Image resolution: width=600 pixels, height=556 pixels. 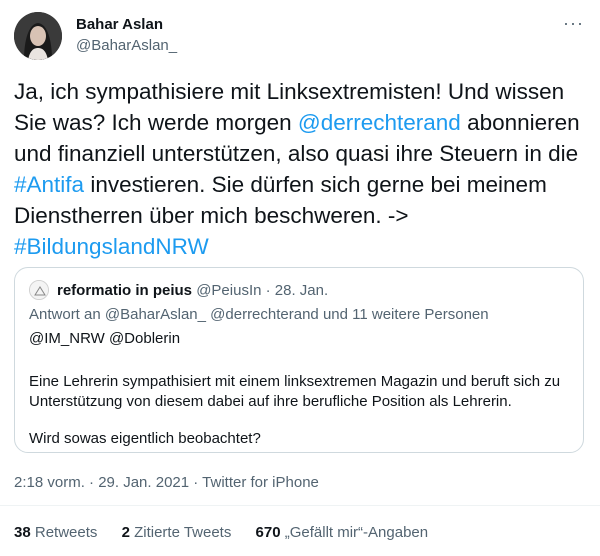 I want to click on retweets-label: Retweets, so click(x=66, y=532).